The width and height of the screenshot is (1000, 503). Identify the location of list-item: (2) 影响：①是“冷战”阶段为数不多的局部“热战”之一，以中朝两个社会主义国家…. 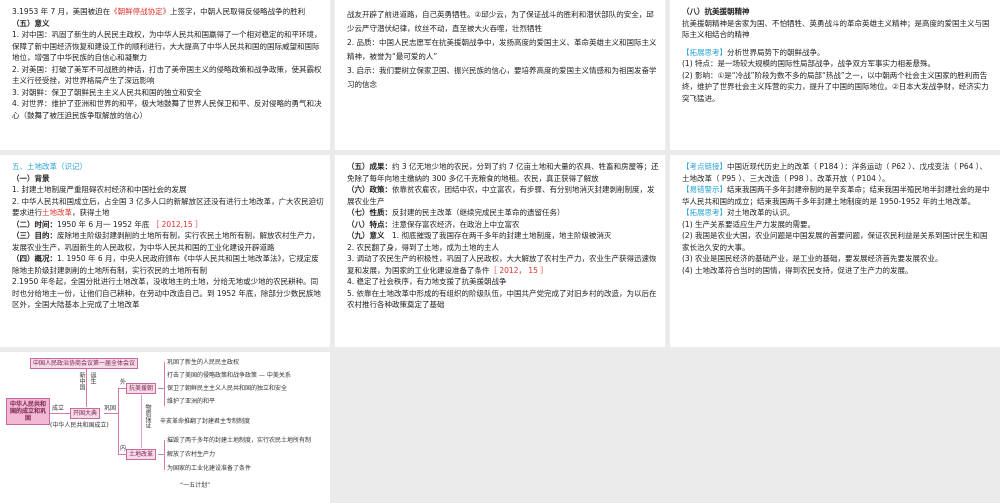
(835, 86).